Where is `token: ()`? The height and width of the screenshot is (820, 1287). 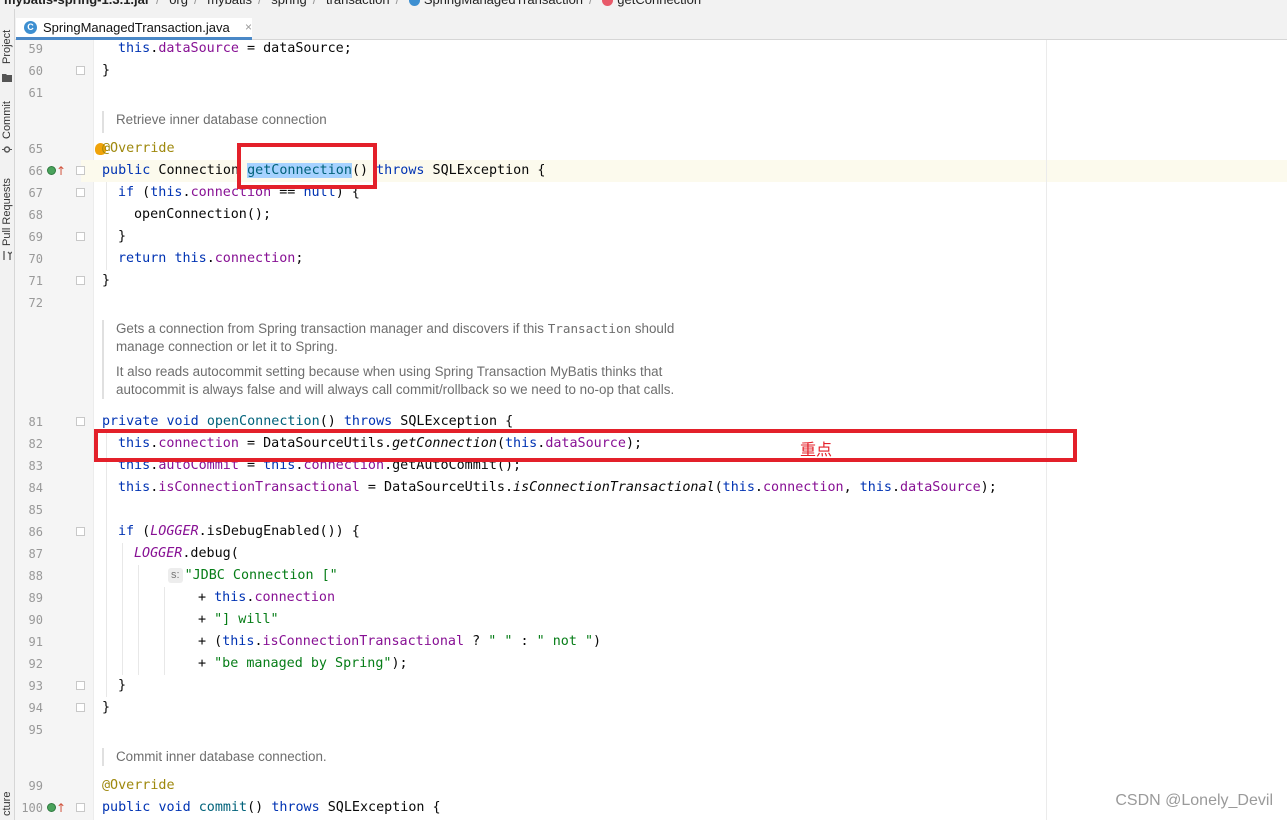
token: () is located at coordinates (331, 421).